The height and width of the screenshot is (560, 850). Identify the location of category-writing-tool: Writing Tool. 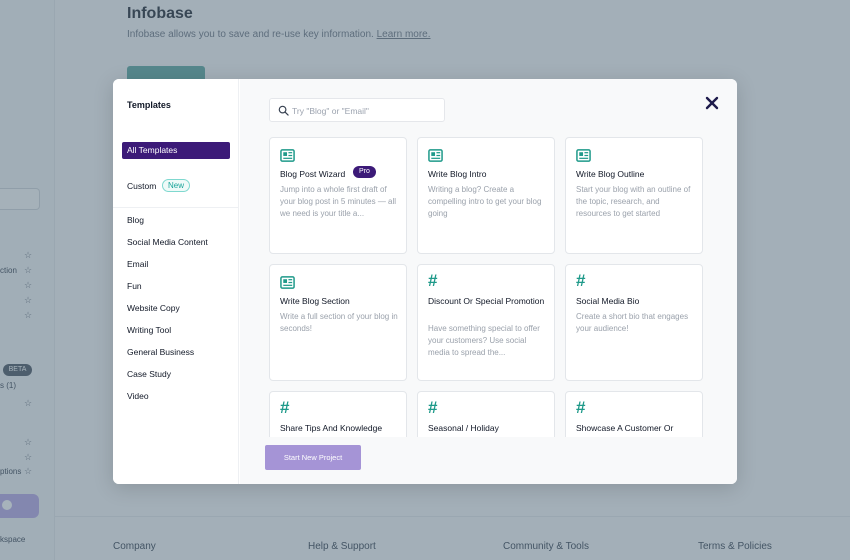
(149, 330).